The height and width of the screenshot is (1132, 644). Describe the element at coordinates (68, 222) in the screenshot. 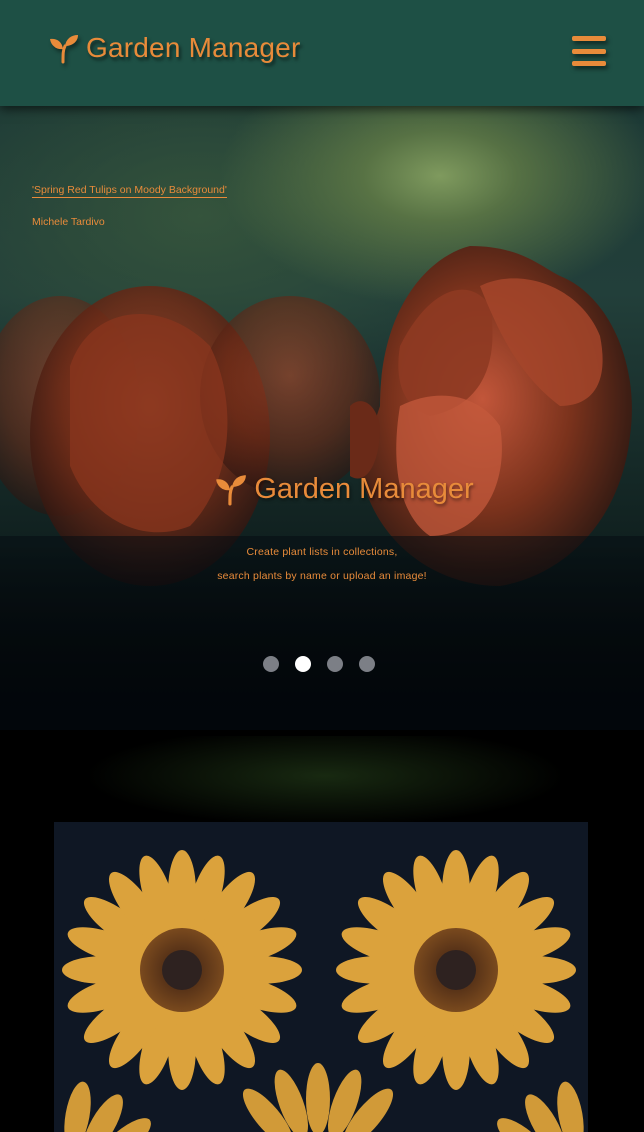

I see `image-credit-author: Michele Tardivo` at that location.